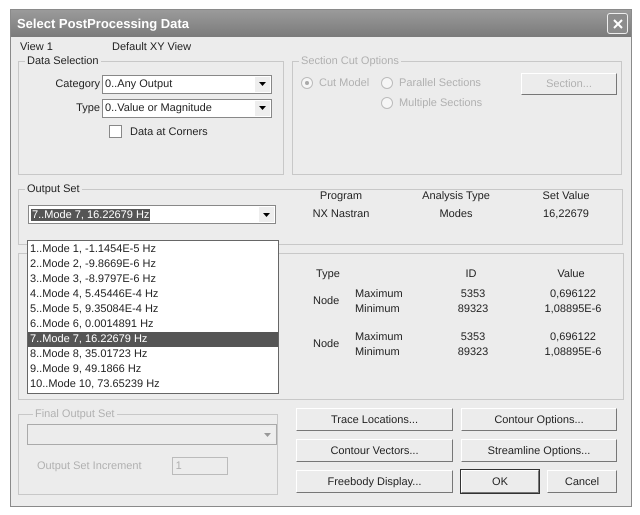 This screenshot has width=640, height=515. I want to click on column-header: Set Value, so click(566, 196).